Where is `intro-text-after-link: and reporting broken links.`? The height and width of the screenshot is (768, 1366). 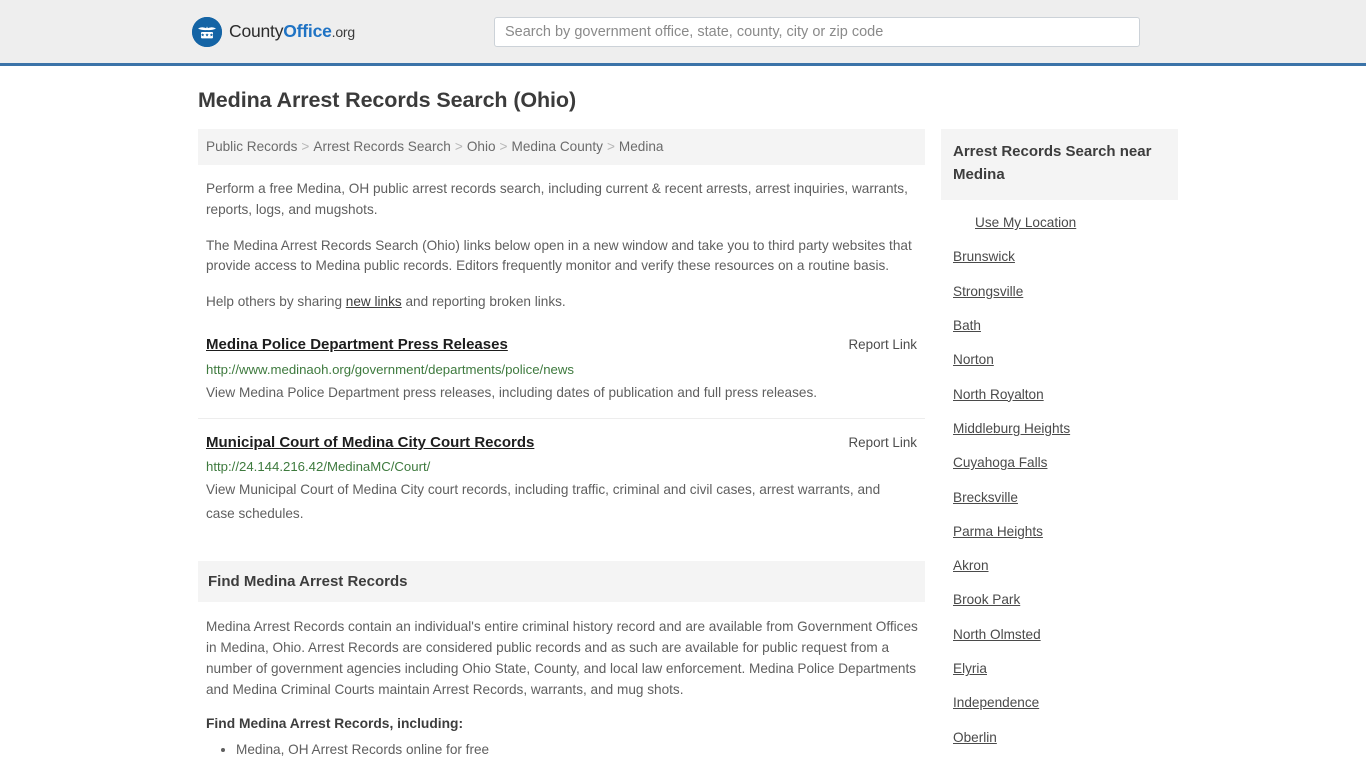
intro-text-after-link: and reporting broken links. is located at coordinates (483, 302).